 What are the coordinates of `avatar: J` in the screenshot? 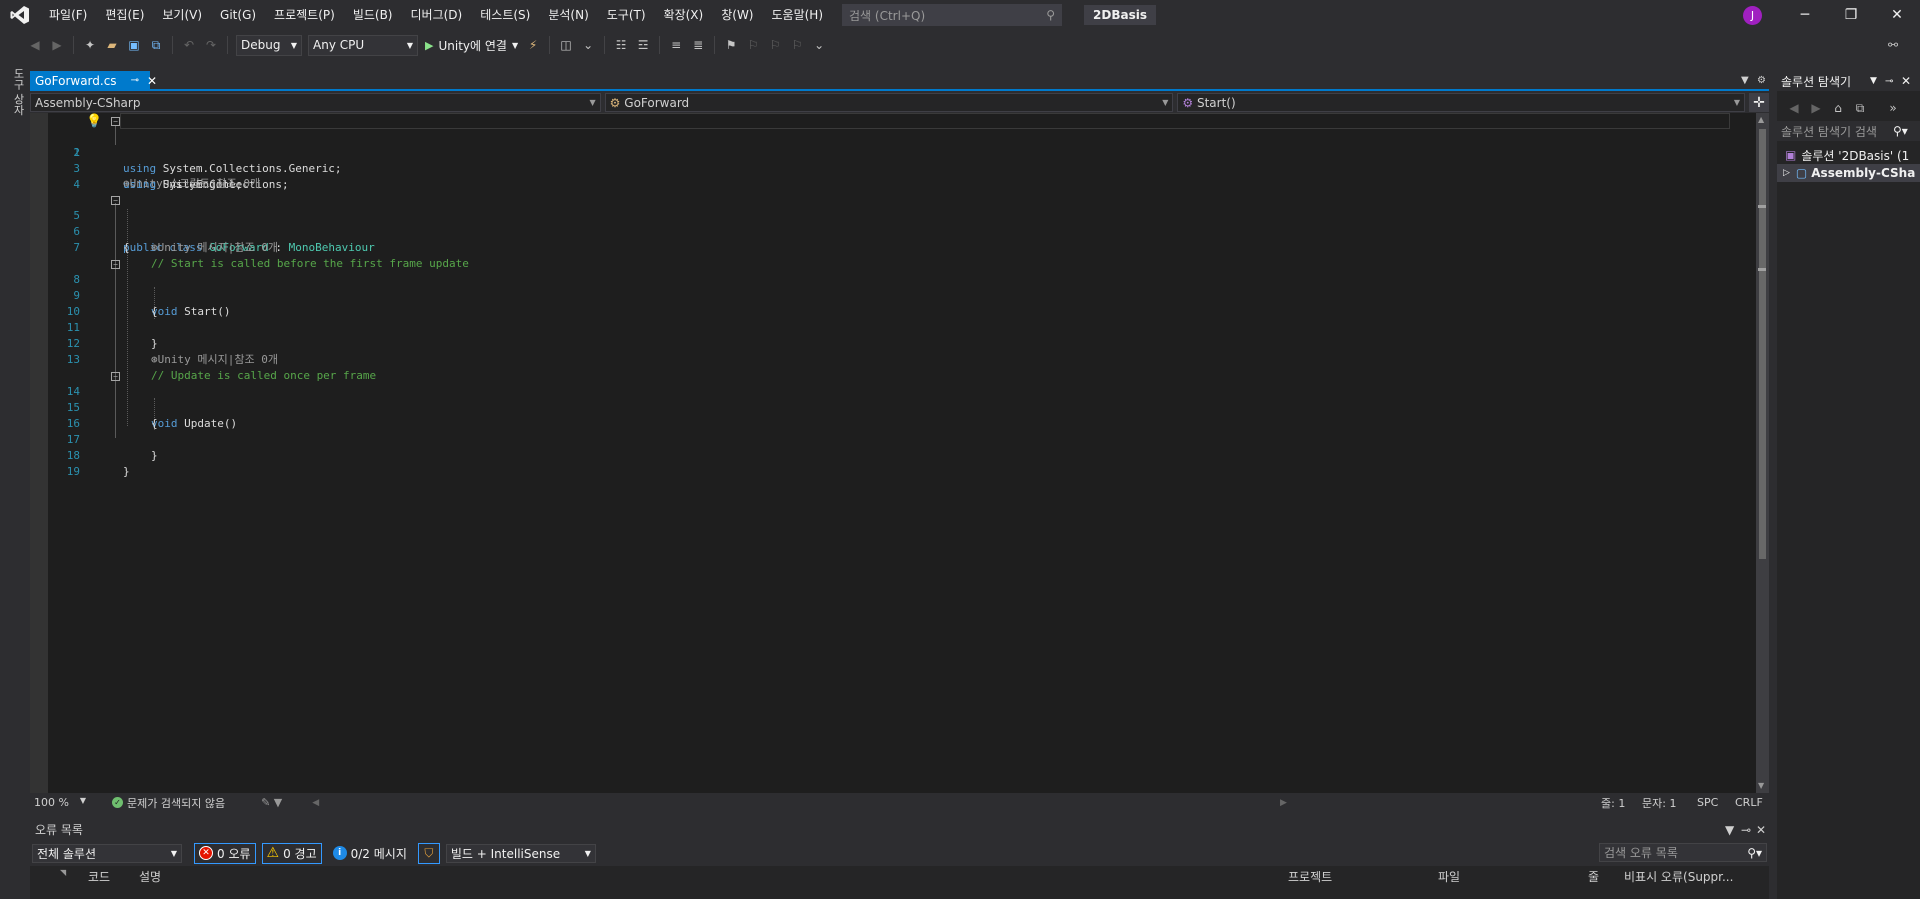 It's located at (1752, 15).